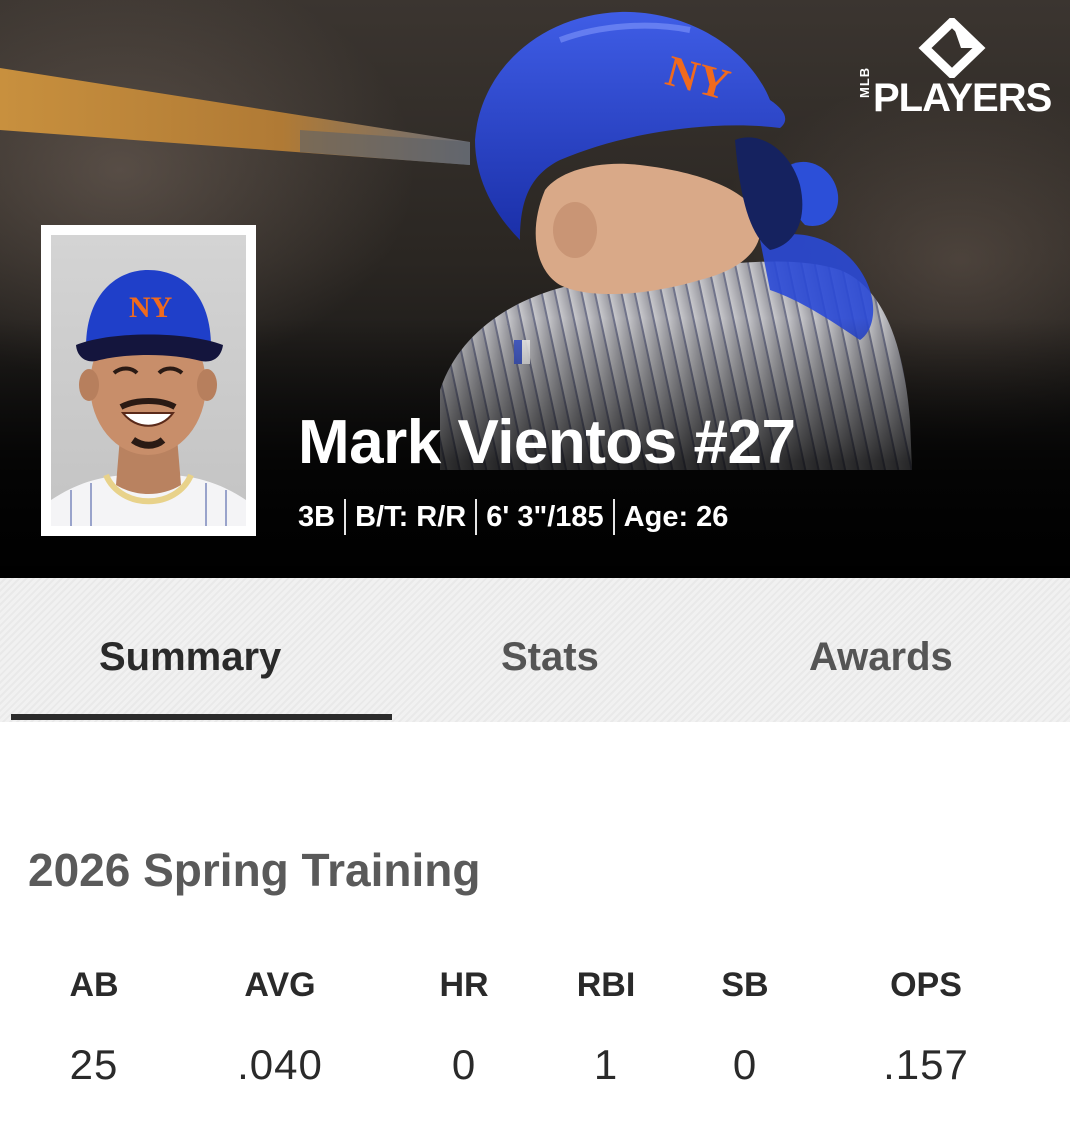  Describe the element at coordinates (547, 442) in the screenshot. I see `player-name: Mark Vientos #27` at that location.